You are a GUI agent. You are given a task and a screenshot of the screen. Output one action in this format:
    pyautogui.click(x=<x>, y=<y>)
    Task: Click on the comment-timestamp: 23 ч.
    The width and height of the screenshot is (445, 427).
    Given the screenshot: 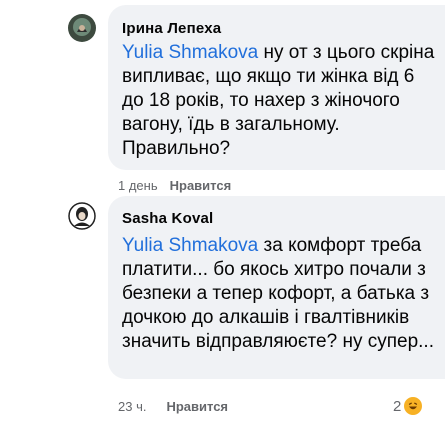 What is the action you would take?
    pyautogui.click(x=132, y=406)
    